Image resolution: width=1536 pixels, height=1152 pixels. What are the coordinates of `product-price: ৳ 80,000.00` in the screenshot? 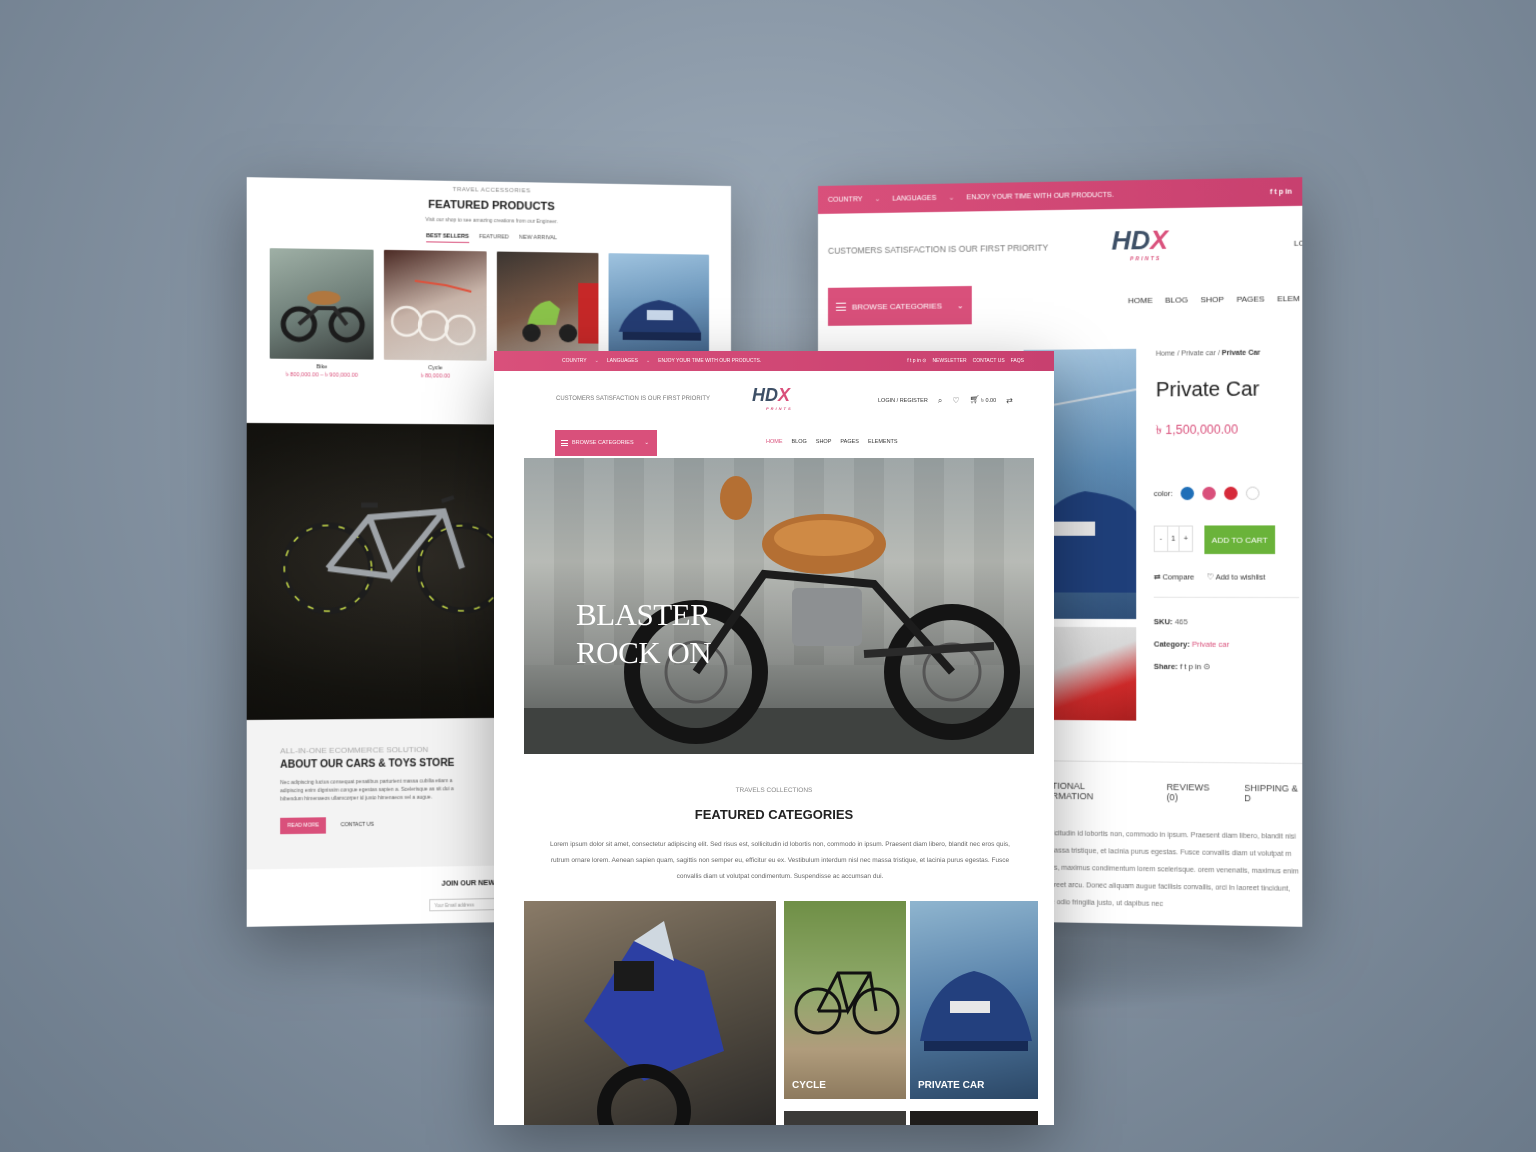 It's located at (435, 376).